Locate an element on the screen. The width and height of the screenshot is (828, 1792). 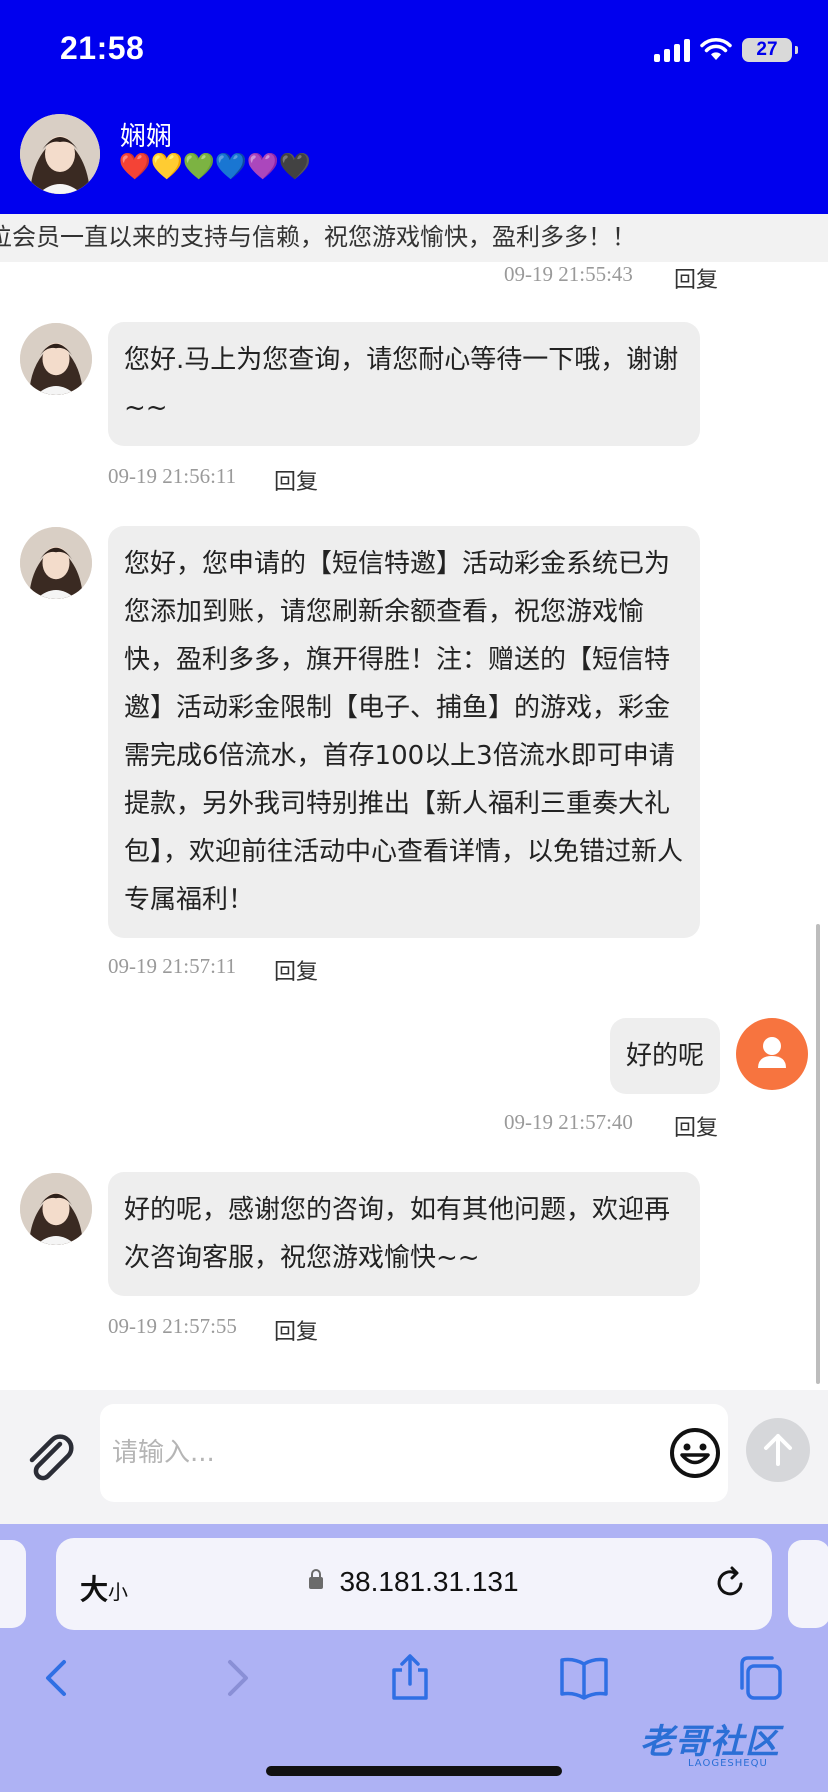
agent-hearts: ❤️💛💚💙💜🖤 is located at coordinates (214, 167).